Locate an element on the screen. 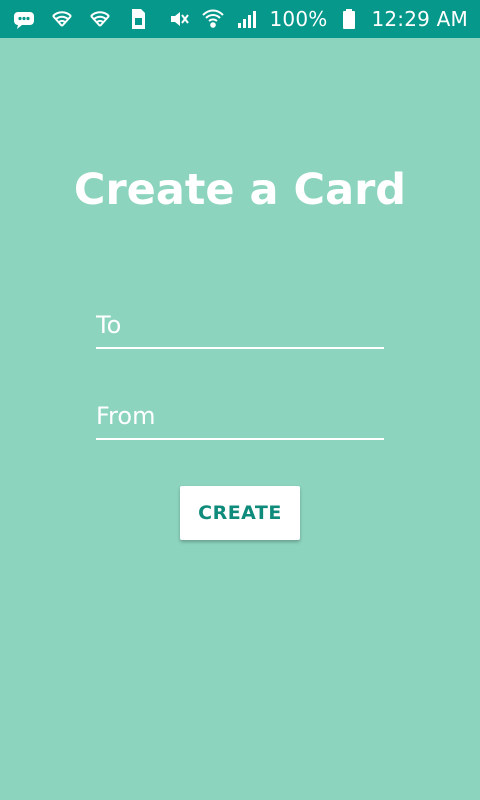  sim-icon is located at coordinates (138, 19).